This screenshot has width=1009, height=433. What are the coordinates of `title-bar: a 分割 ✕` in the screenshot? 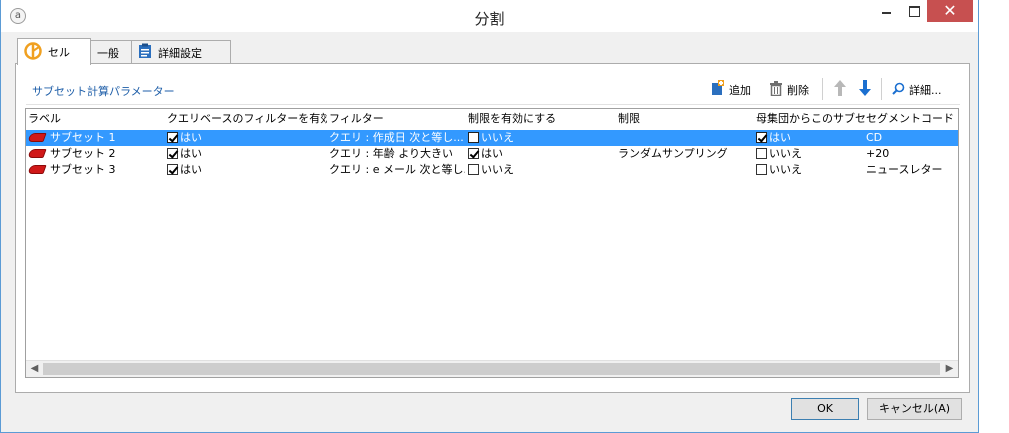 It's located at (489, 16).